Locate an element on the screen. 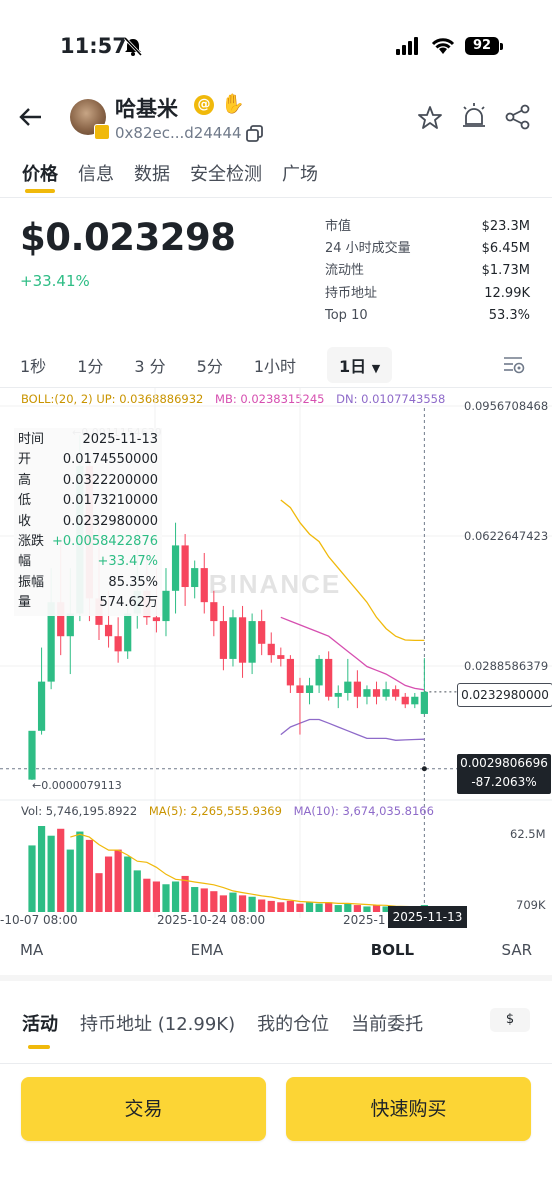 The width and height of the screenshot is (552, 1200). star-icon is located at coordinates (430, 118).